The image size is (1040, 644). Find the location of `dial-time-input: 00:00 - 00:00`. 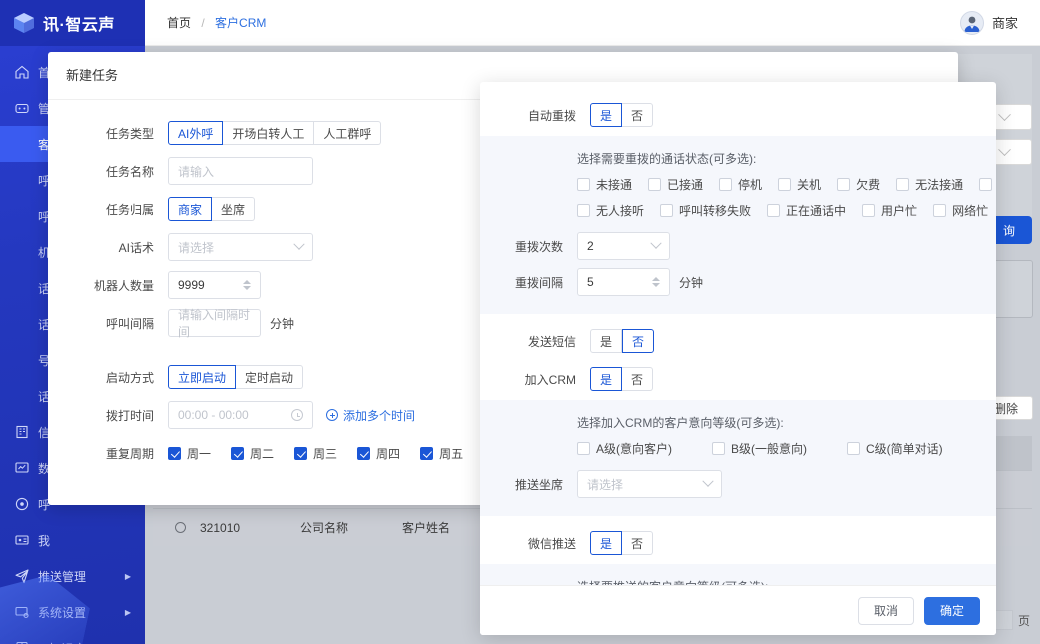

dial-time-input: 00:00 - 00:00 is located at coordinates (240, 415).